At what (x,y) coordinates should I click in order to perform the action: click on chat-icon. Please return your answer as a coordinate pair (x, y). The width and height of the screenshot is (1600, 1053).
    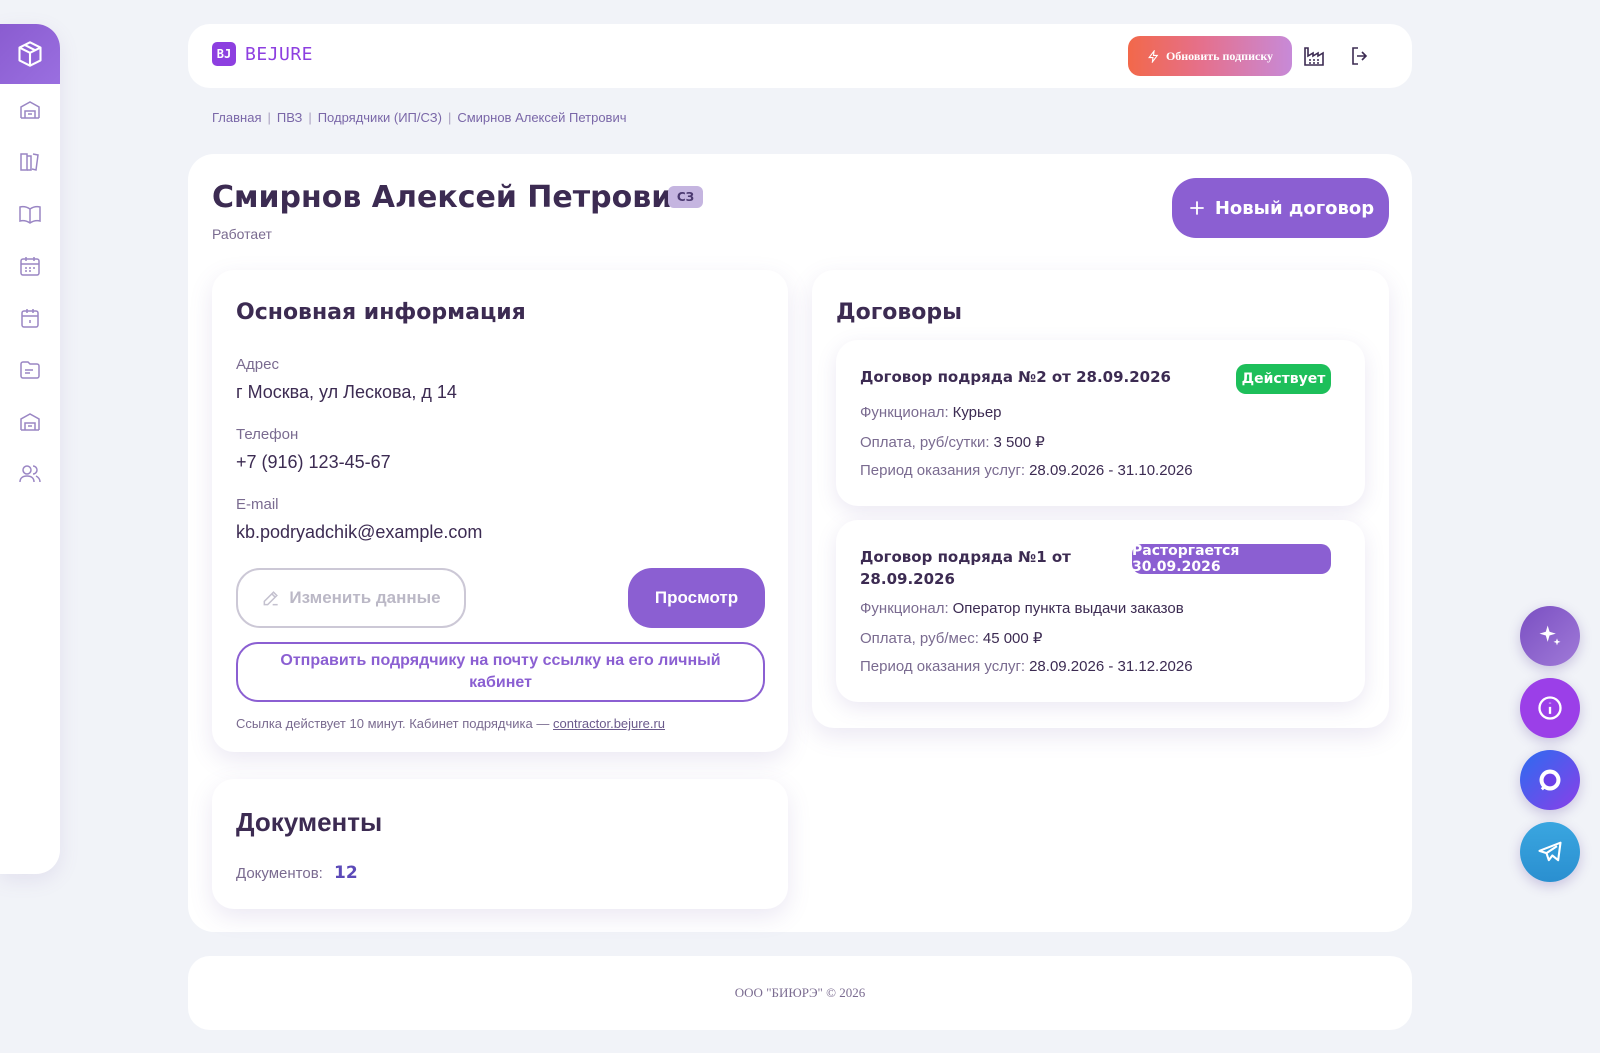
    Looking at the image, I should click on (1550, 780).